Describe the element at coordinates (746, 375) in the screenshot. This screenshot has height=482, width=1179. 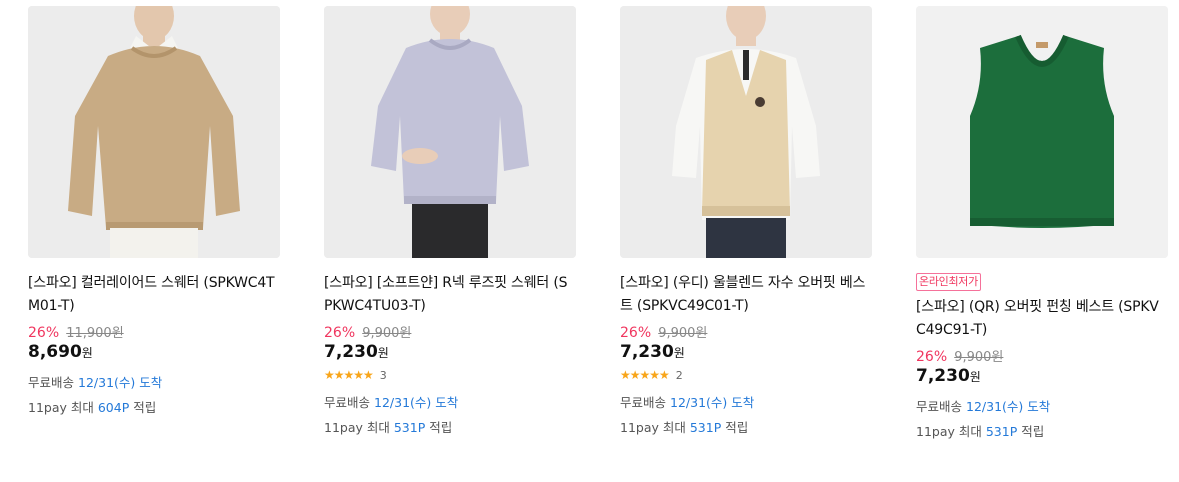
I see `rating-row: ★★★★★ 2` at that location.